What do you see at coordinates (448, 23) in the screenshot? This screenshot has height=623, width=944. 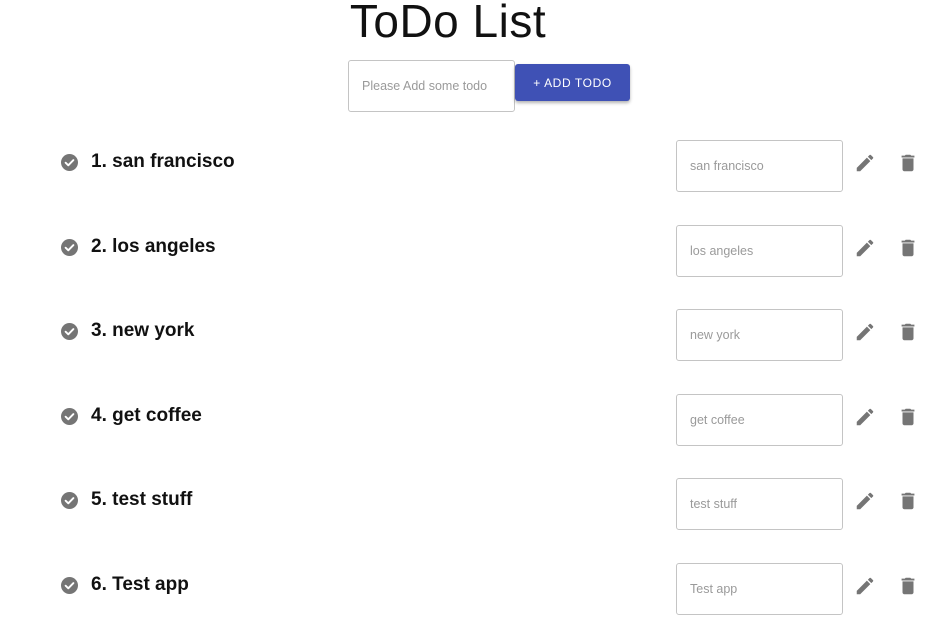 I see `page-title: ToDo List` at bounding box center [448, 23].